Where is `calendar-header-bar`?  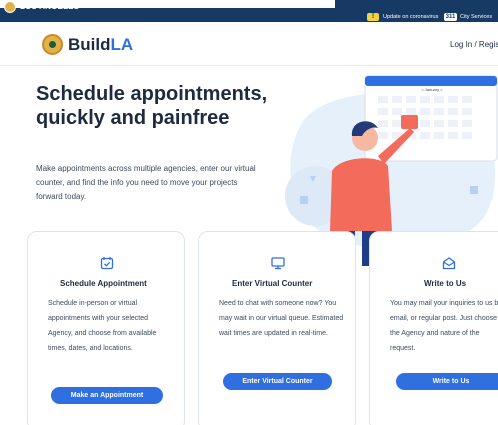 calendar-header-bar is located at coordinates (431, 81).